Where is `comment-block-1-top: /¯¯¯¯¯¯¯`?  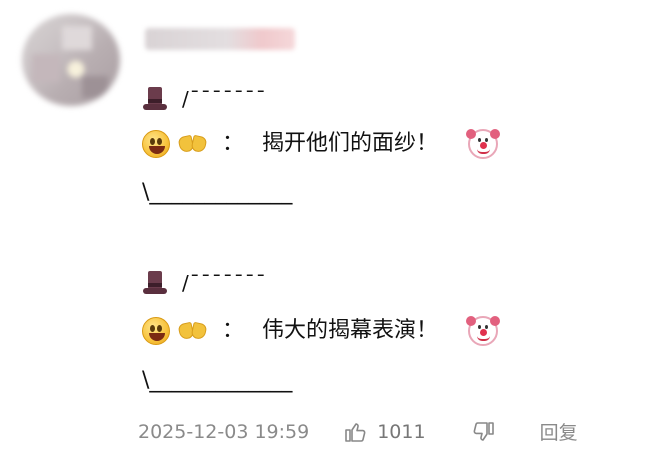
comment-block-1-top: /¯¯¯¯¯¯¯ is located at coordinates (204, 99).